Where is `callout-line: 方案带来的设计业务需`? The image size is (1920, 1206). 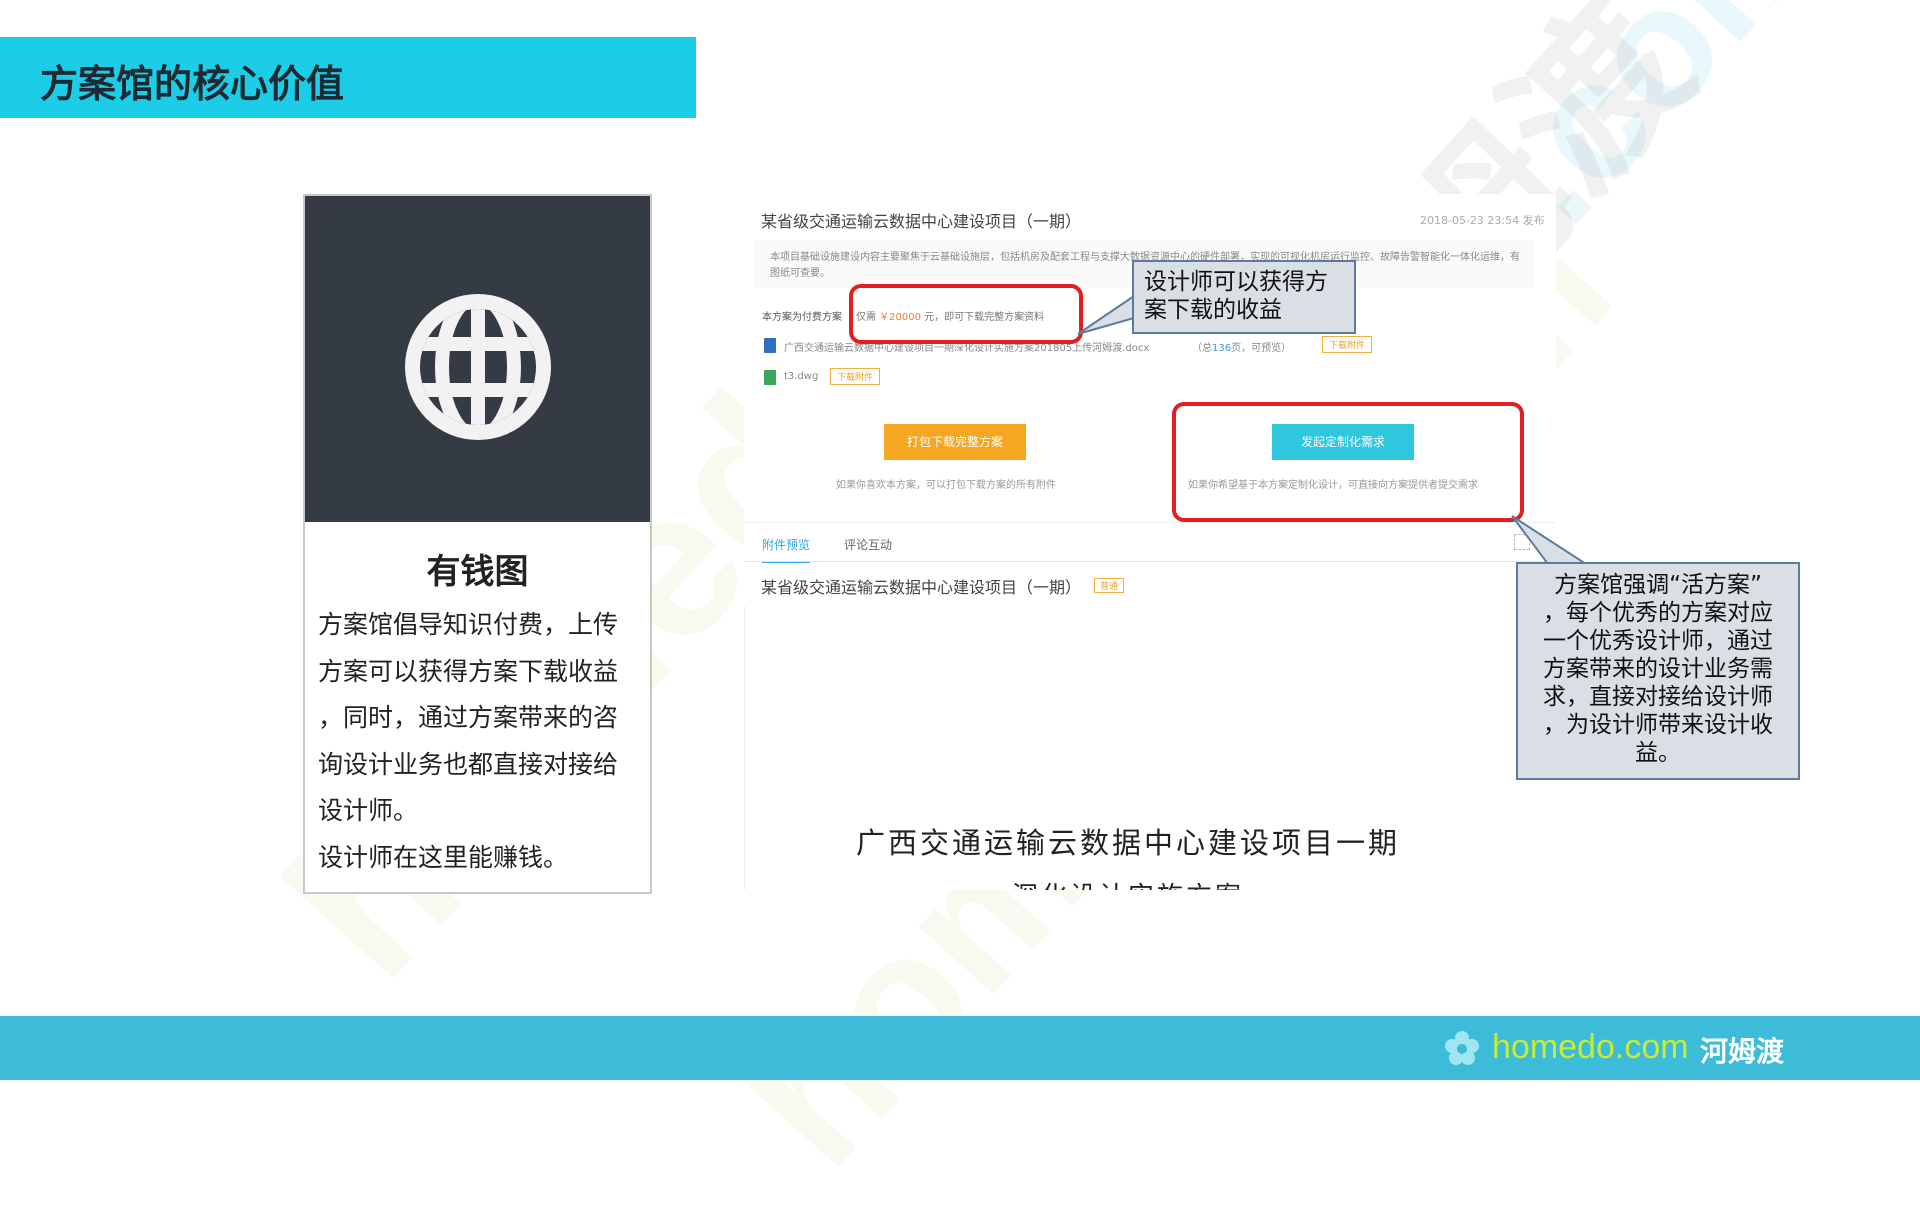
callout-line: 方案带来的设计业务需 is located at coordinates (1658, 669).